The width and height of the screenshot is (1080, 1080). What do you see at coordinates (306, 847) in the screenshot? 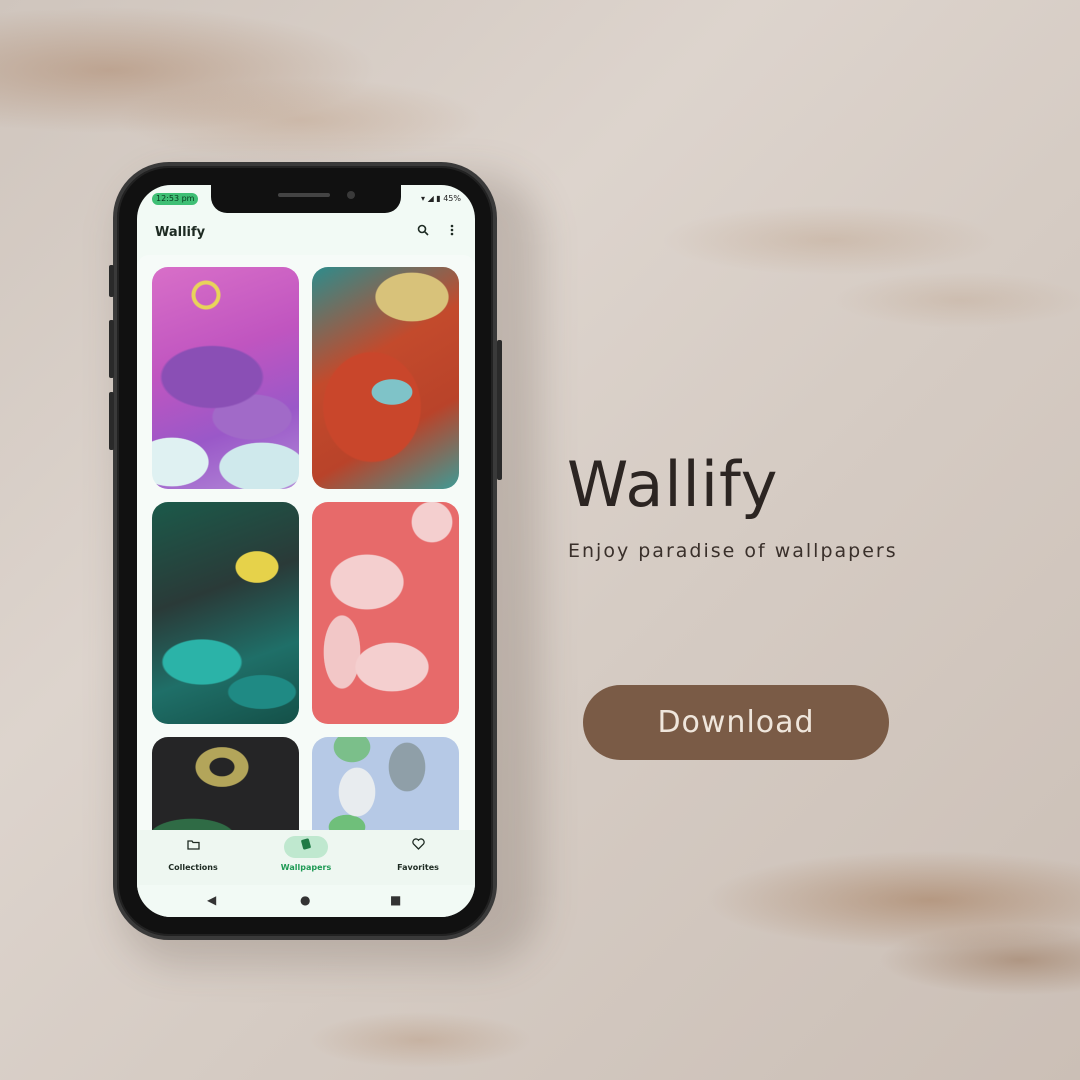
I see `wallpaper-icon` at bounding box center [306, 847].